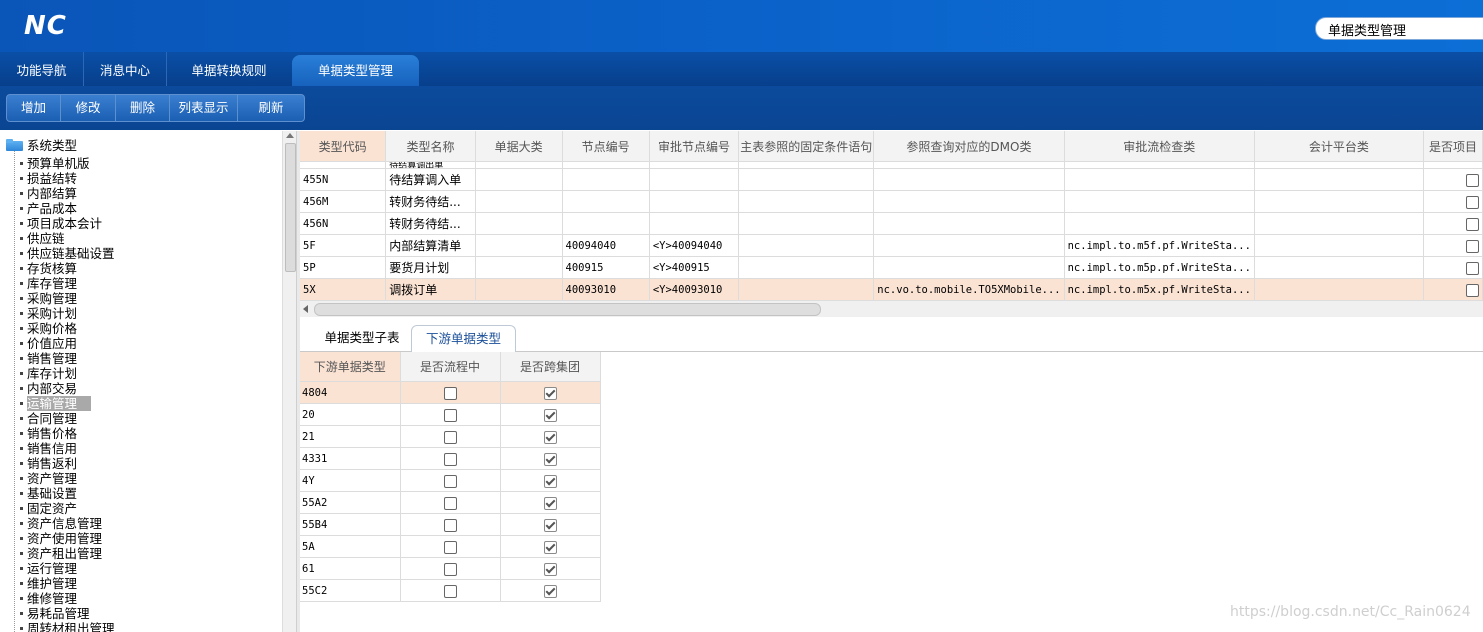 The height and width of the screenshot is (632, 1483). What do you see at coordinates (55, 163) in the screenshot?
I see `tree-item: 预算单机版` at bounding box center [55, 163].